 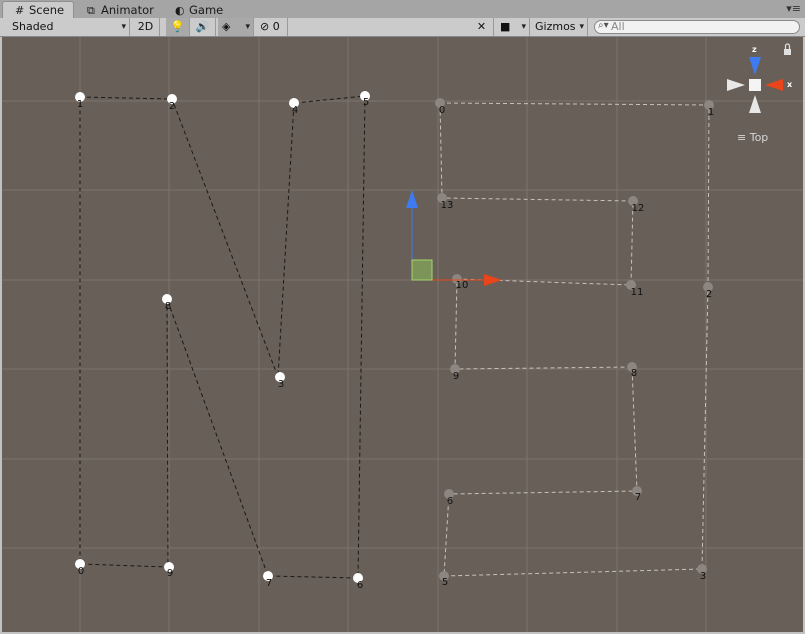 What do you see at coordinates (360, 585) in the screenshot?
I see `left-label-6: 6` at bounding box center [360, 585].